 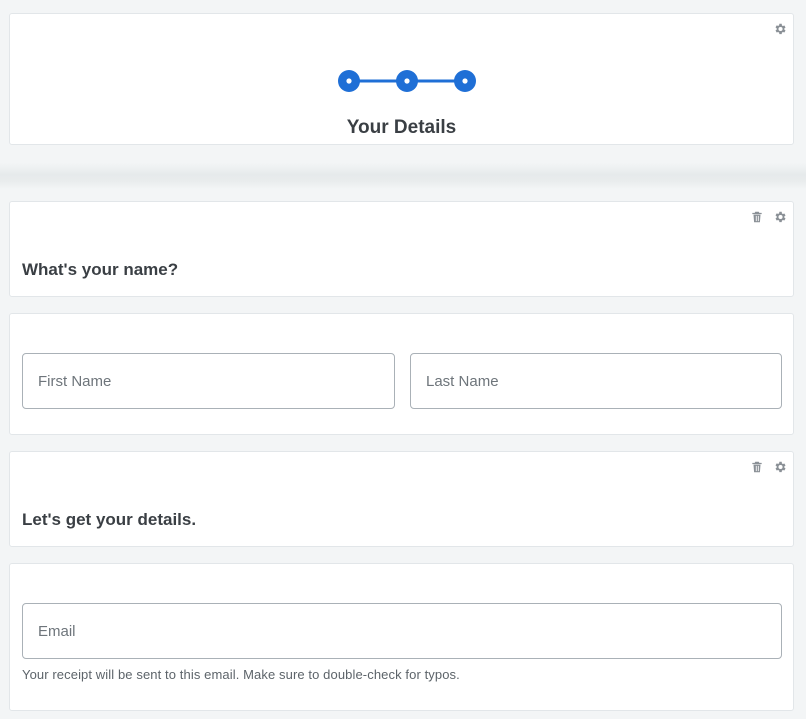 What do you see at coordinates (596, 381) in the screenshot?
I see `last-name-input` at bounding box center [596, 381].